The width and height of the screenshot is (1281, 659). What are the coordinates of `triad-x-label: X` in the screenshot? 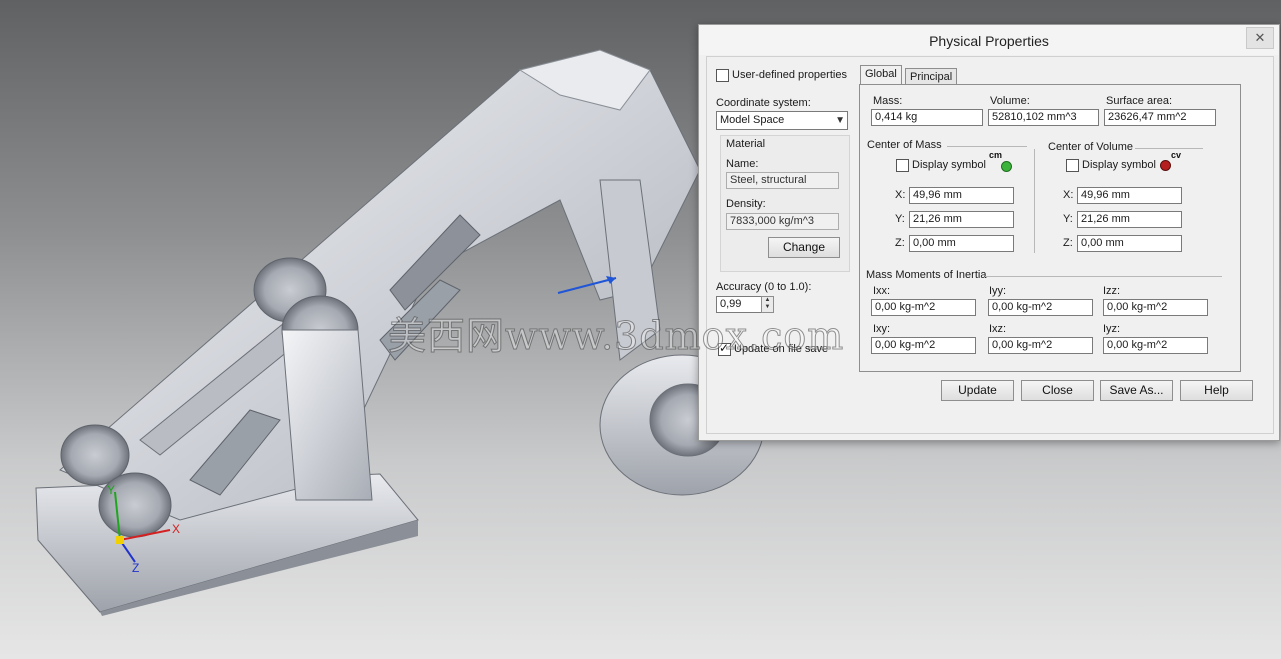 It's located at (176, 529).